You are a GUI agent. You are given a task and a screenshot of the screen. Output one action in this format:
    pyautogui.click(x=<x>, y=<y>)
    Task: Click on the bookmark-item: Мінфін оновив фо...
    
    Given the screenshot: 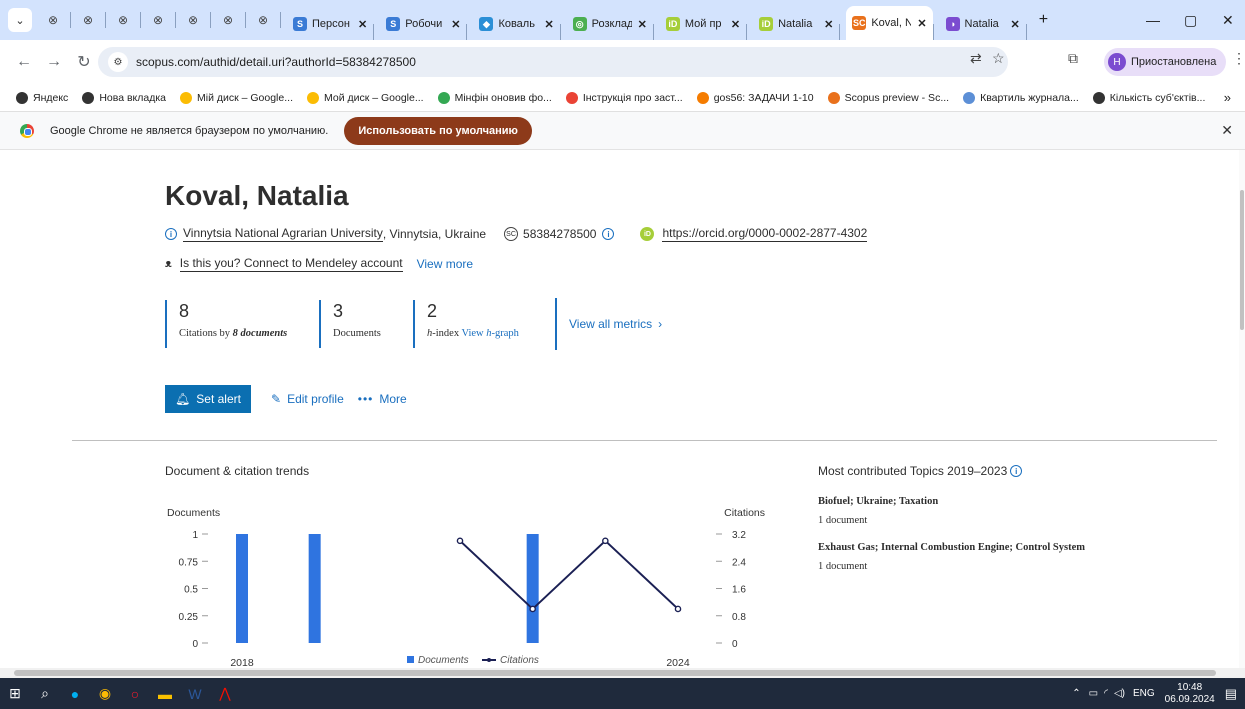 What is the action you would take?
    pyautogui.click(x=494, y=97)
    